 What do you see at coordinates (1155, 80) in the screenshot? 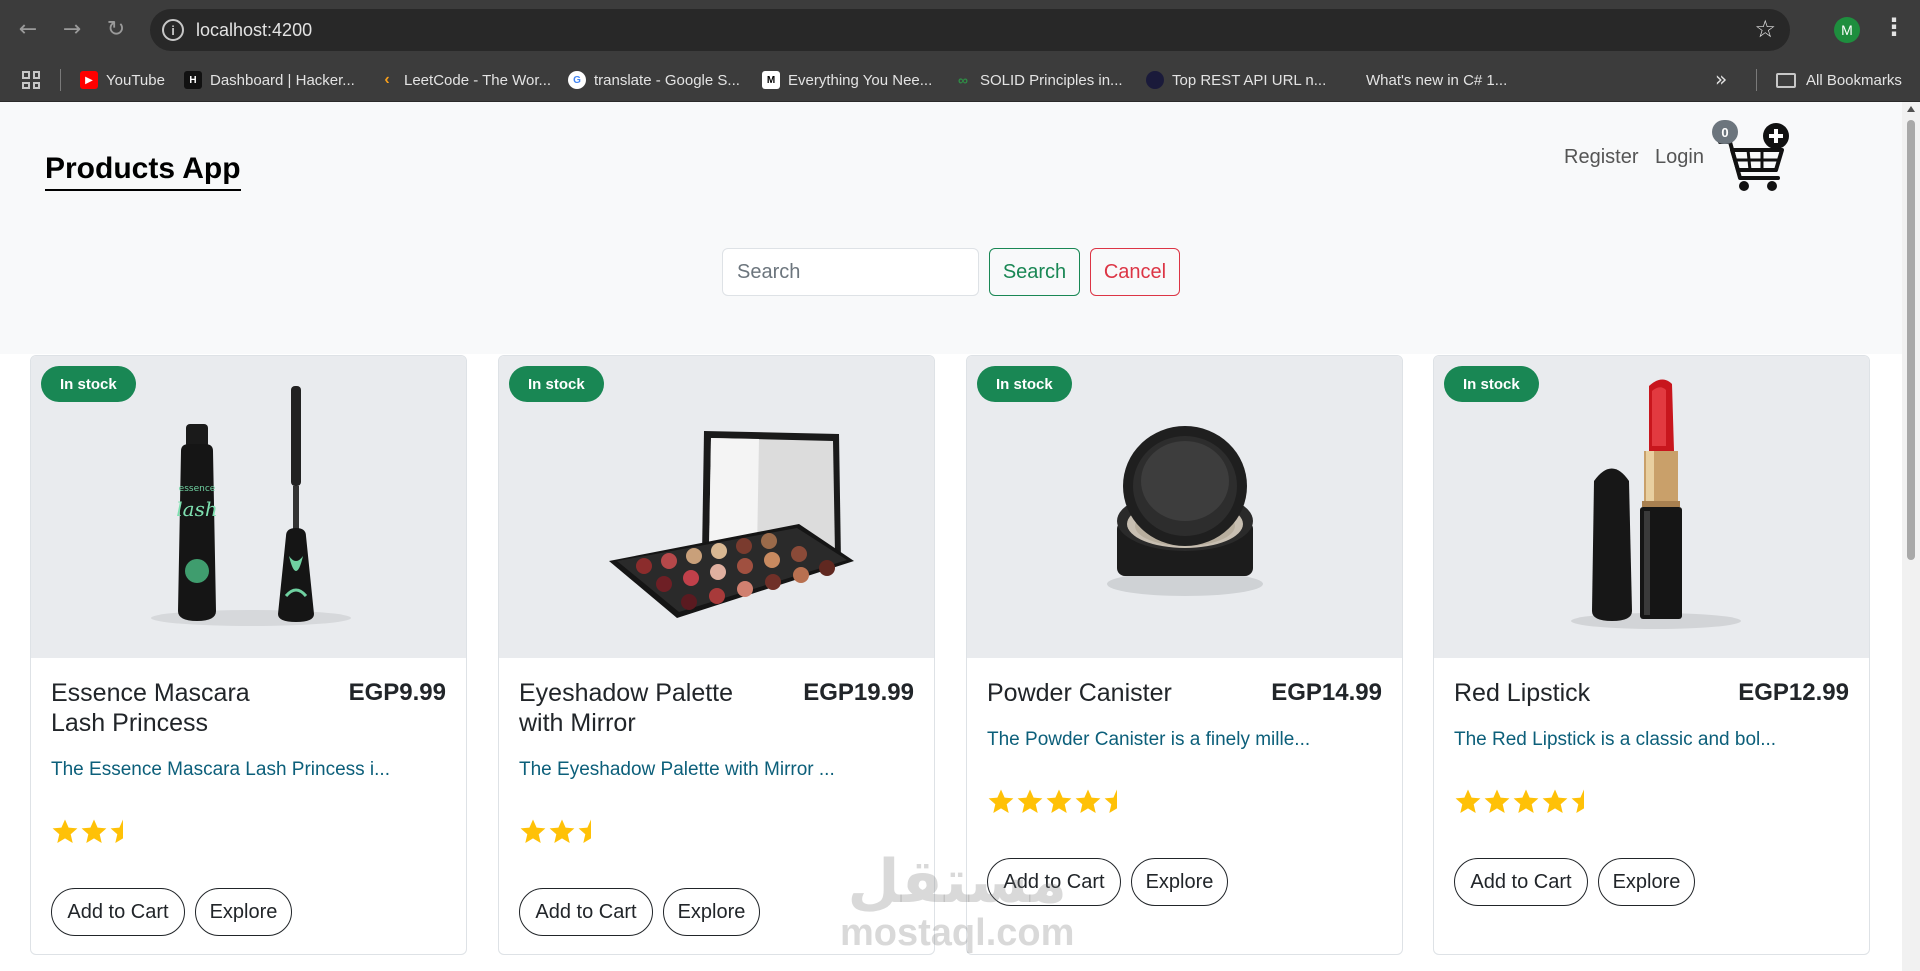
I see `site-icon` at bounding box center [1155, 80].